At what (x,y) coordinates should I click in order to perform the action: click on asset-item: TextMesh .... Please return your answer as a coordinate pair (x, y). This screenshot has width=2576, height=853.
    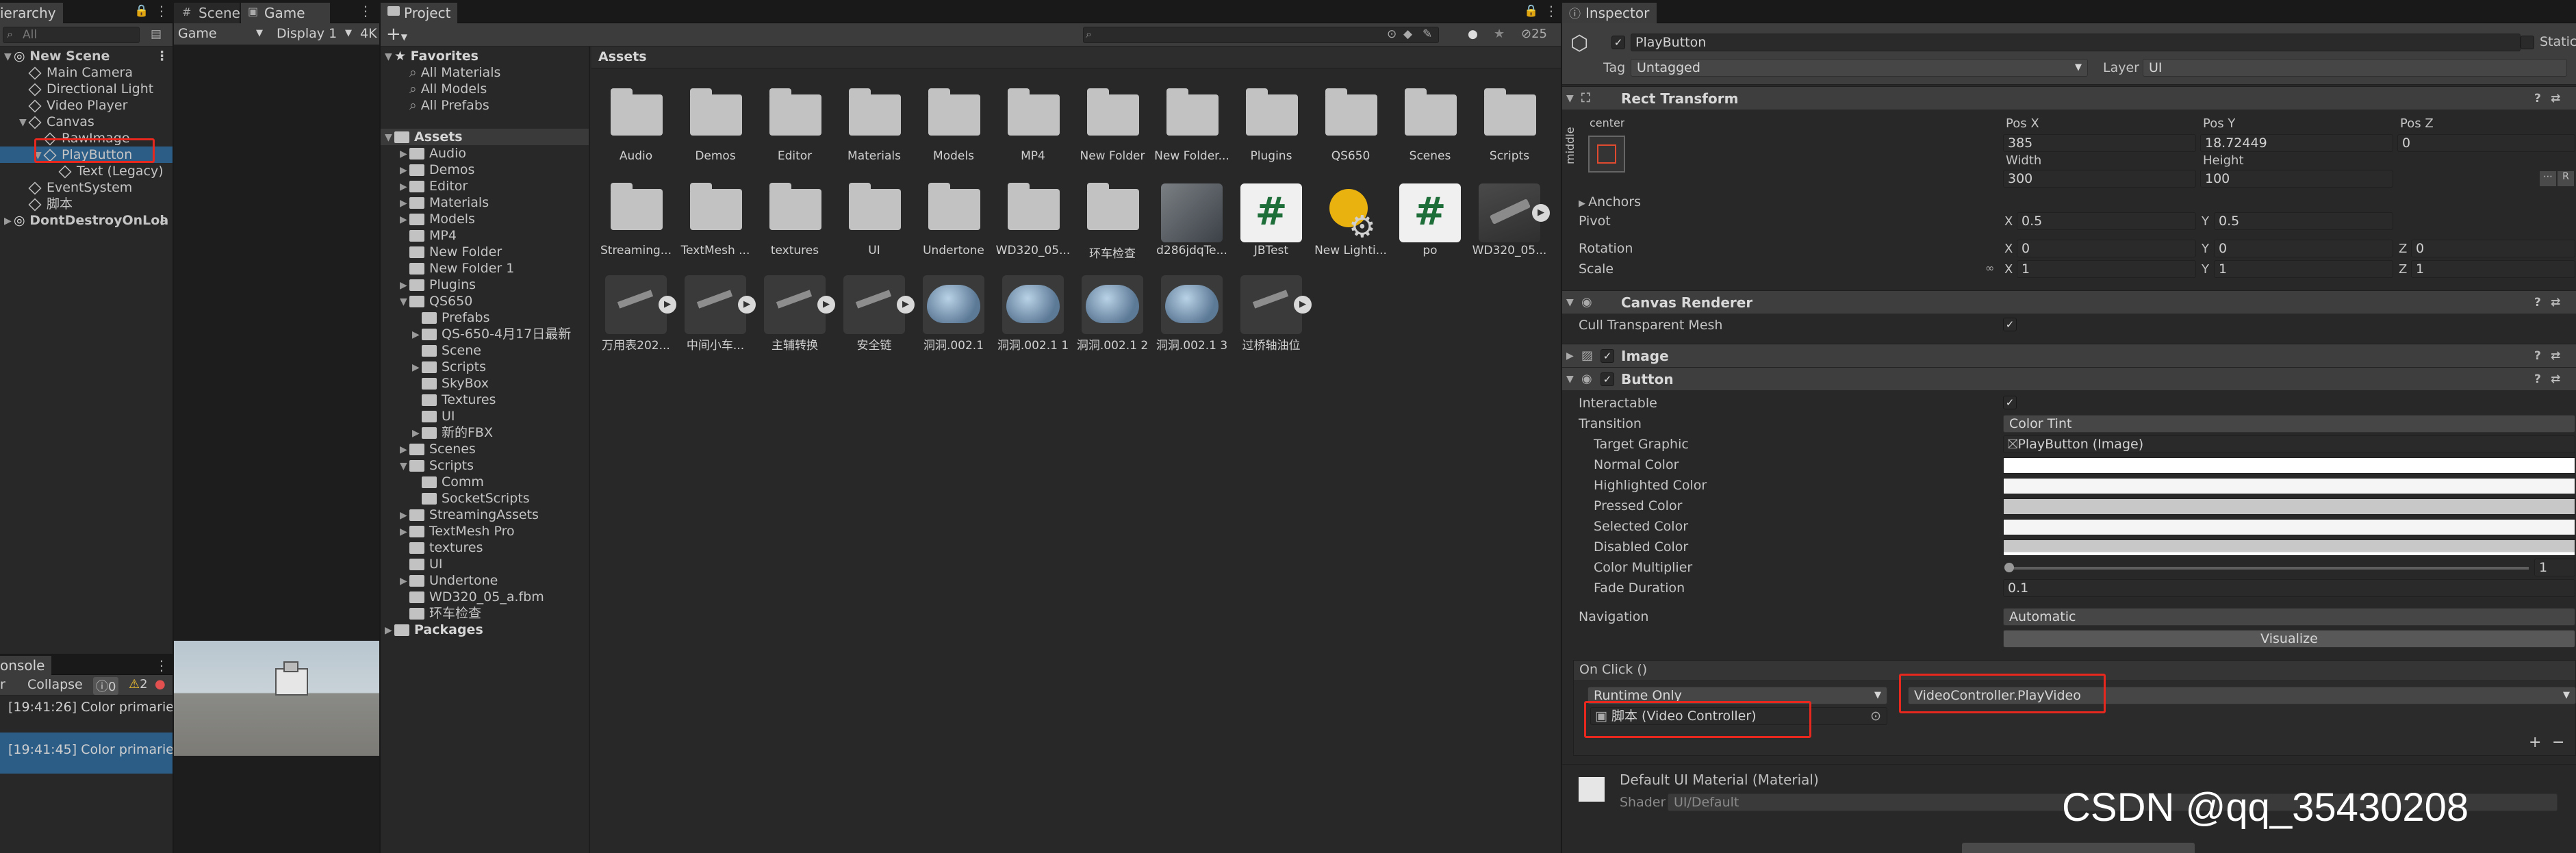
    Looking at the image, I should click on (715, 219).